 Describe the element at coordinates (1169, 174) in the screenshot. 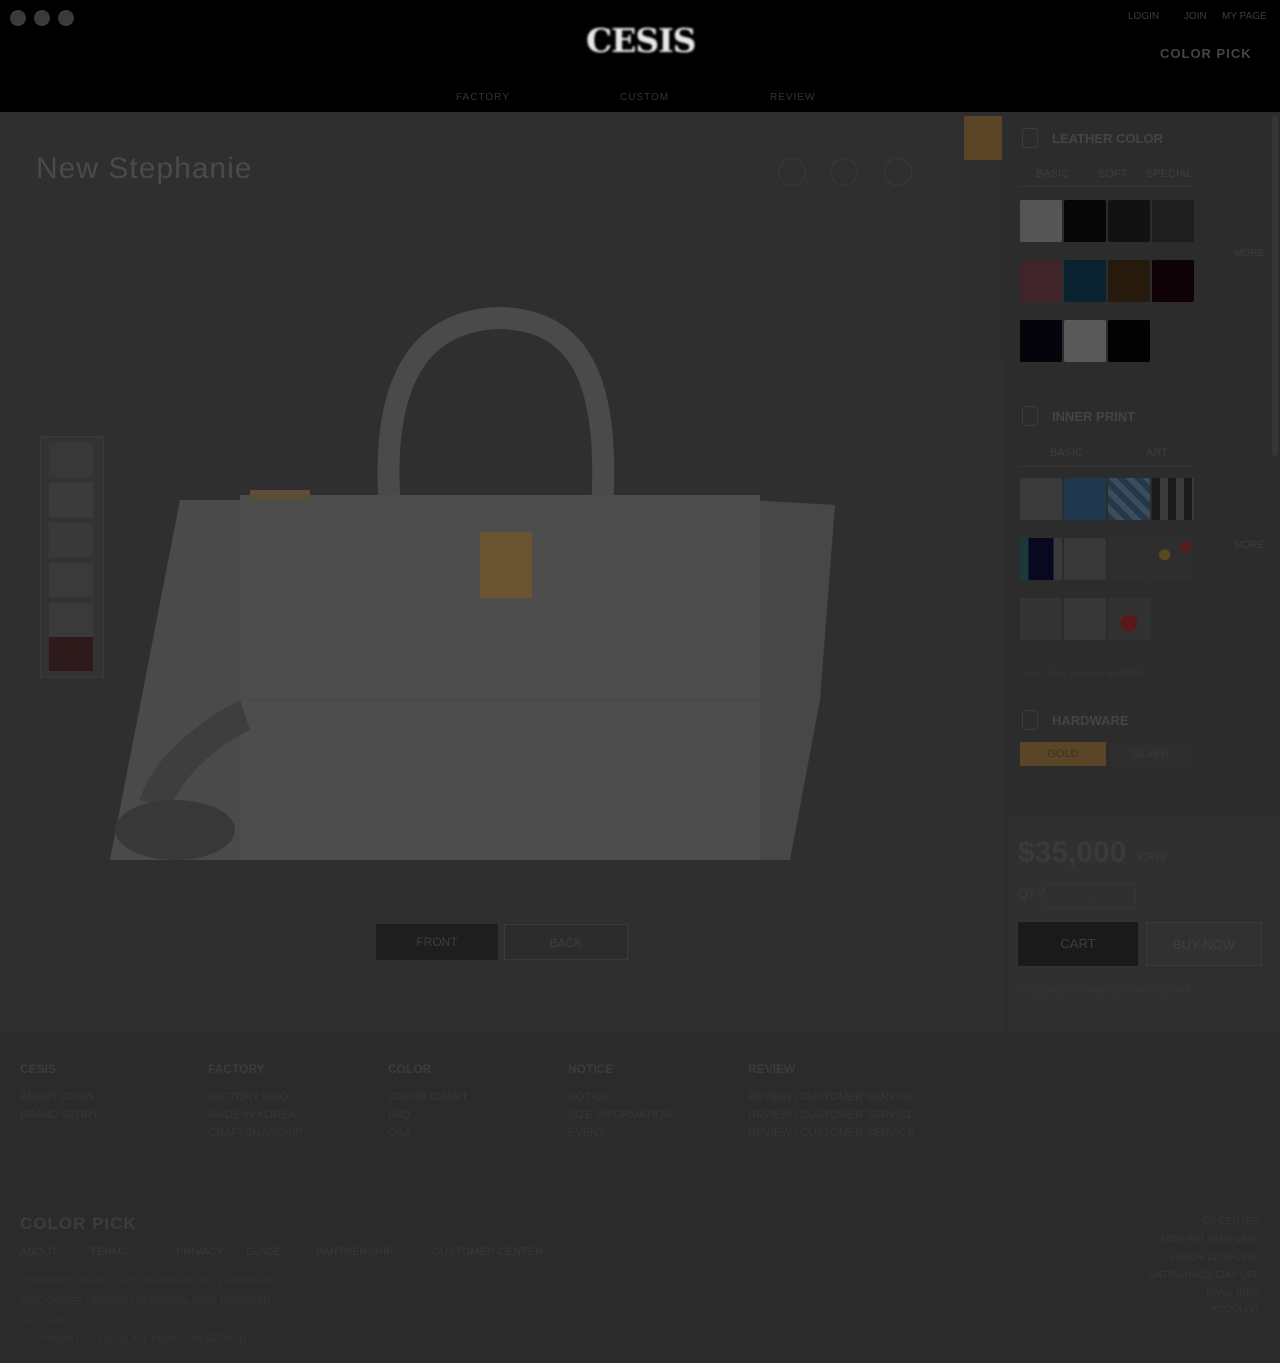

I see `leather-tab-special: SPECIAL` at that location.